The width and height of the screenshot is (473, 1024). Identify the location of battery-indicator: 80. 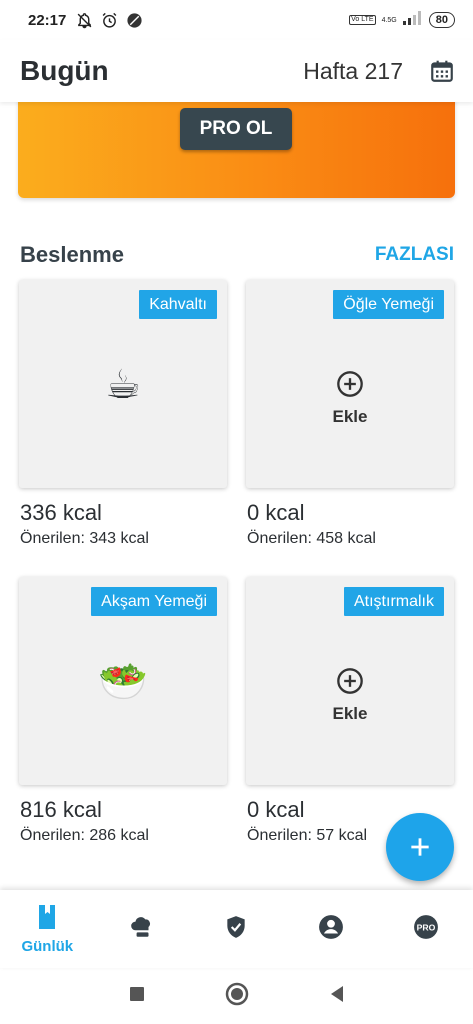
(441, 20).